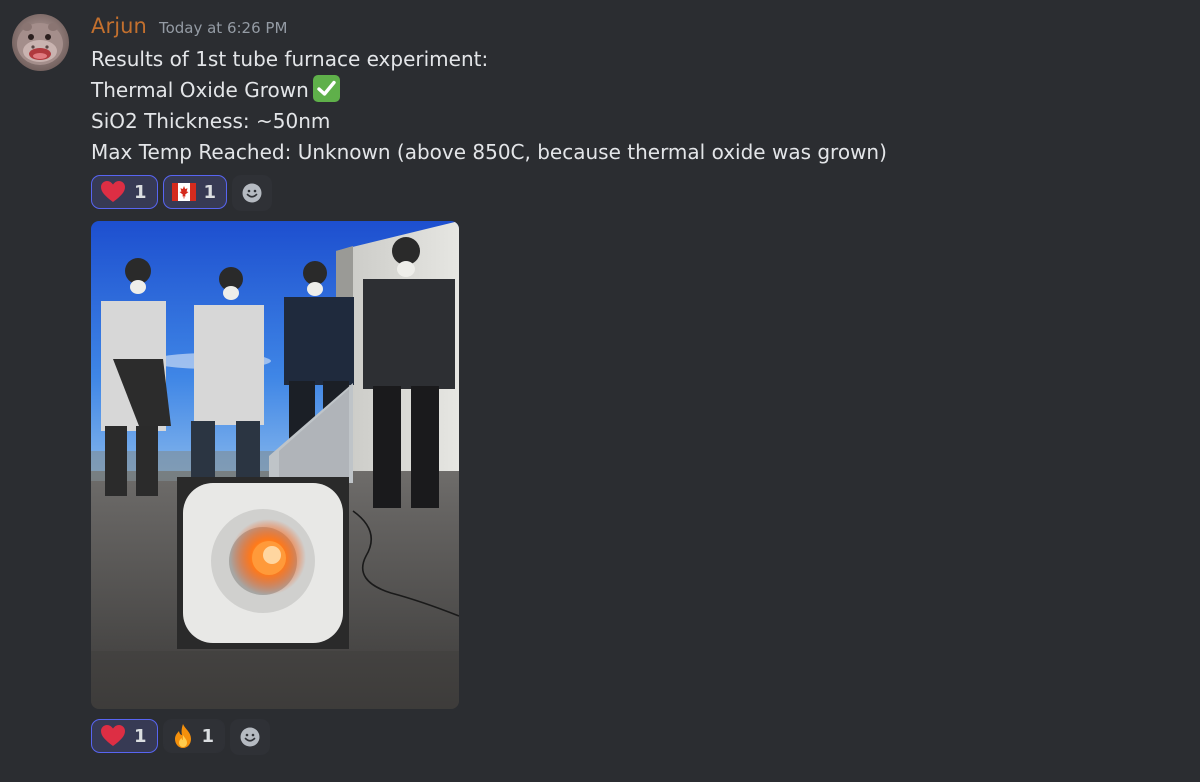  What do you see at coordinates (636, 29) in the screenshot?
I see `message-header: Arjun Today at 6:26 PM` at bounding box center [636, 29].